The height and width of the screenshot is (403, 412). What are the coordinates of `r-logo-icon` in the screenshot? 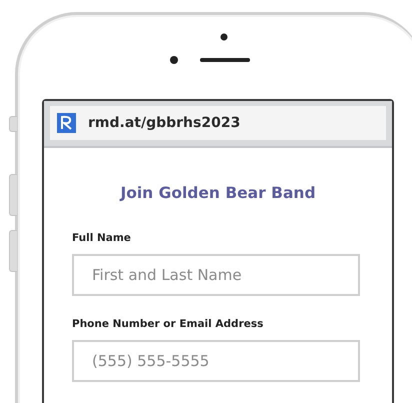 It's located at (66, 123).